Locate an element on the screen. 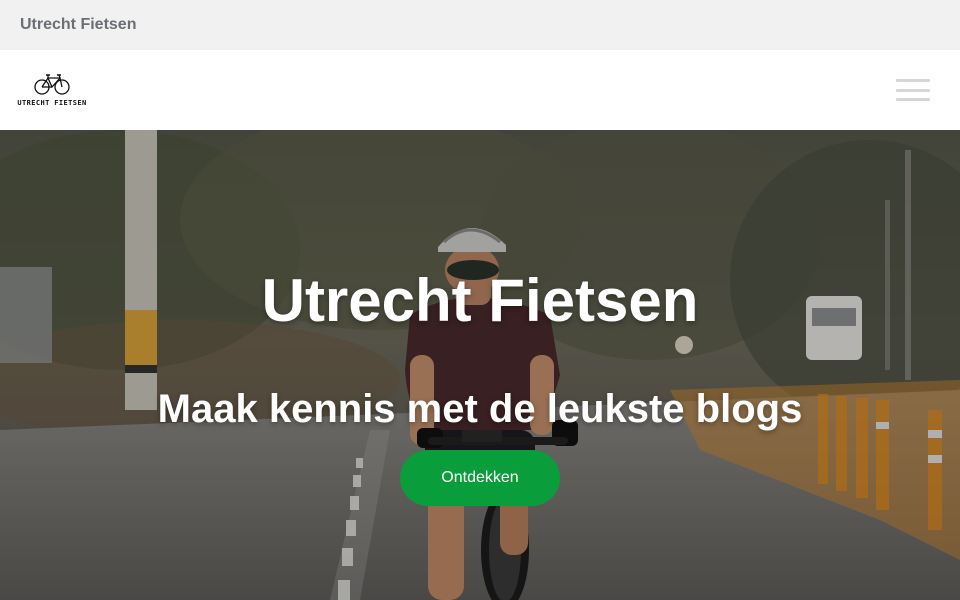 This screenshot has height=600, width=960. site-logo: UTRECHT FIETSEN is located at coordinates (51, 90).